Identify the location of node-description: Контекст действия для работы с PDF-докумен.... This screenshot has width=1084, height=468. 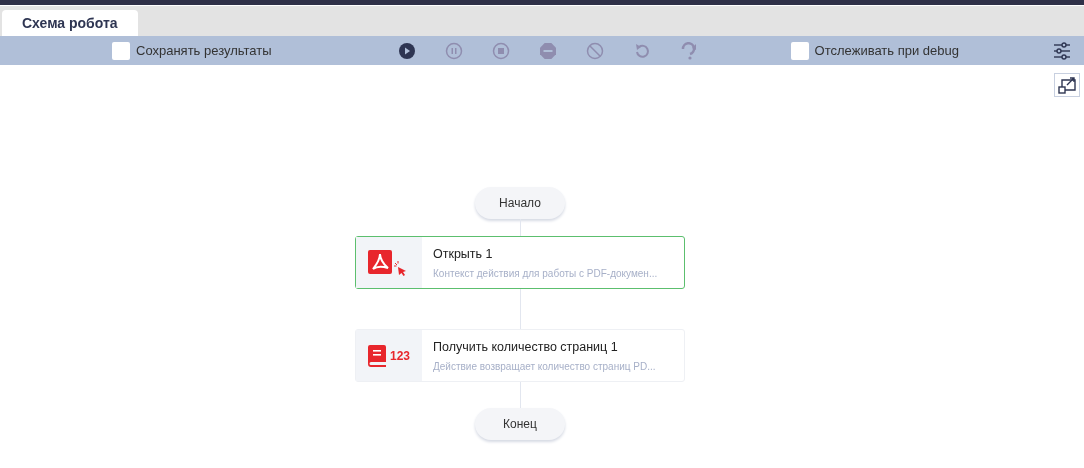
(546, 273).